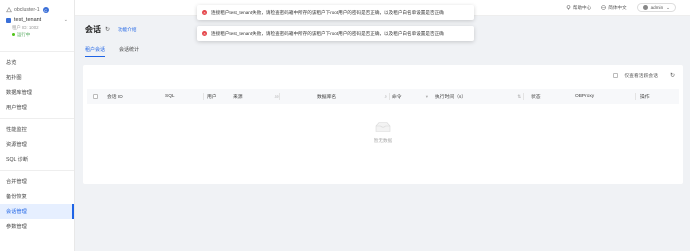 This screenshot has height=251, width=690. What do you see at coordinates (327, 97) in the screenshot?
I see `column-label: 数据库名` at bounding box center [327, 97].